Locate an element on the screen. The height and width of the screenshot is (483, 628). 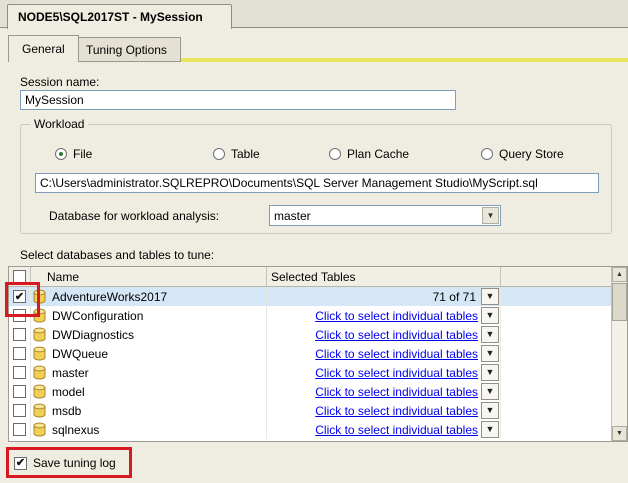
save-tuning-log-checkbox is located at coordinates (20, 463).